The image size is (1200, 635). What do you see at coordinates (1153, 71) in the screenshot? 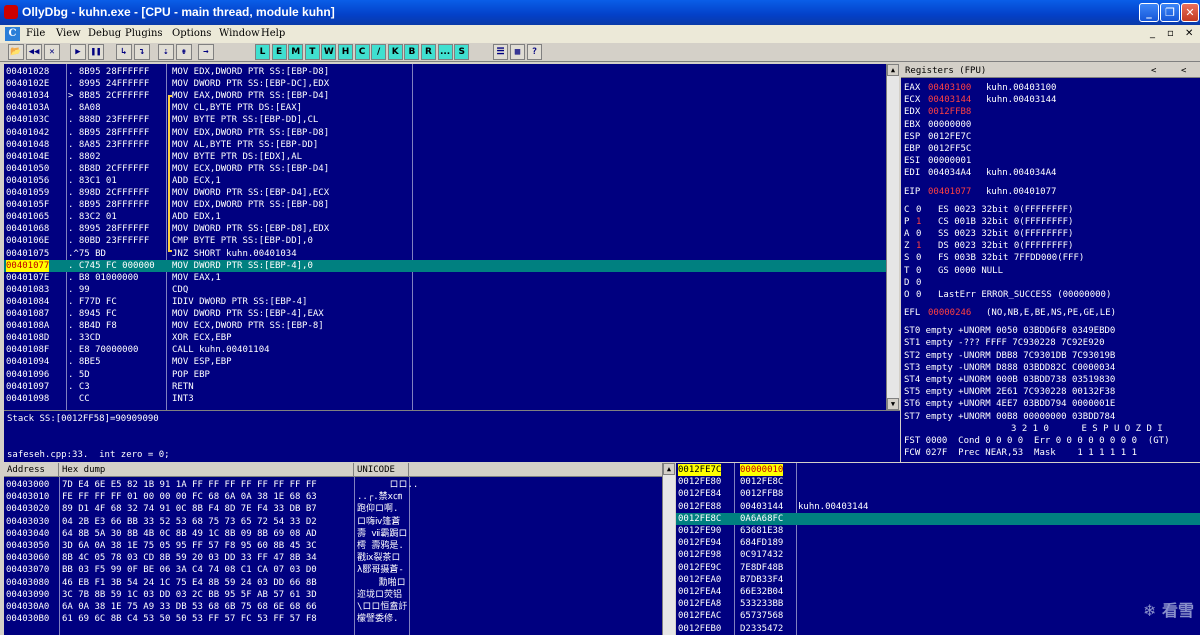
I see `registers-arrow-left: <` at bounding box center [1153, 71].